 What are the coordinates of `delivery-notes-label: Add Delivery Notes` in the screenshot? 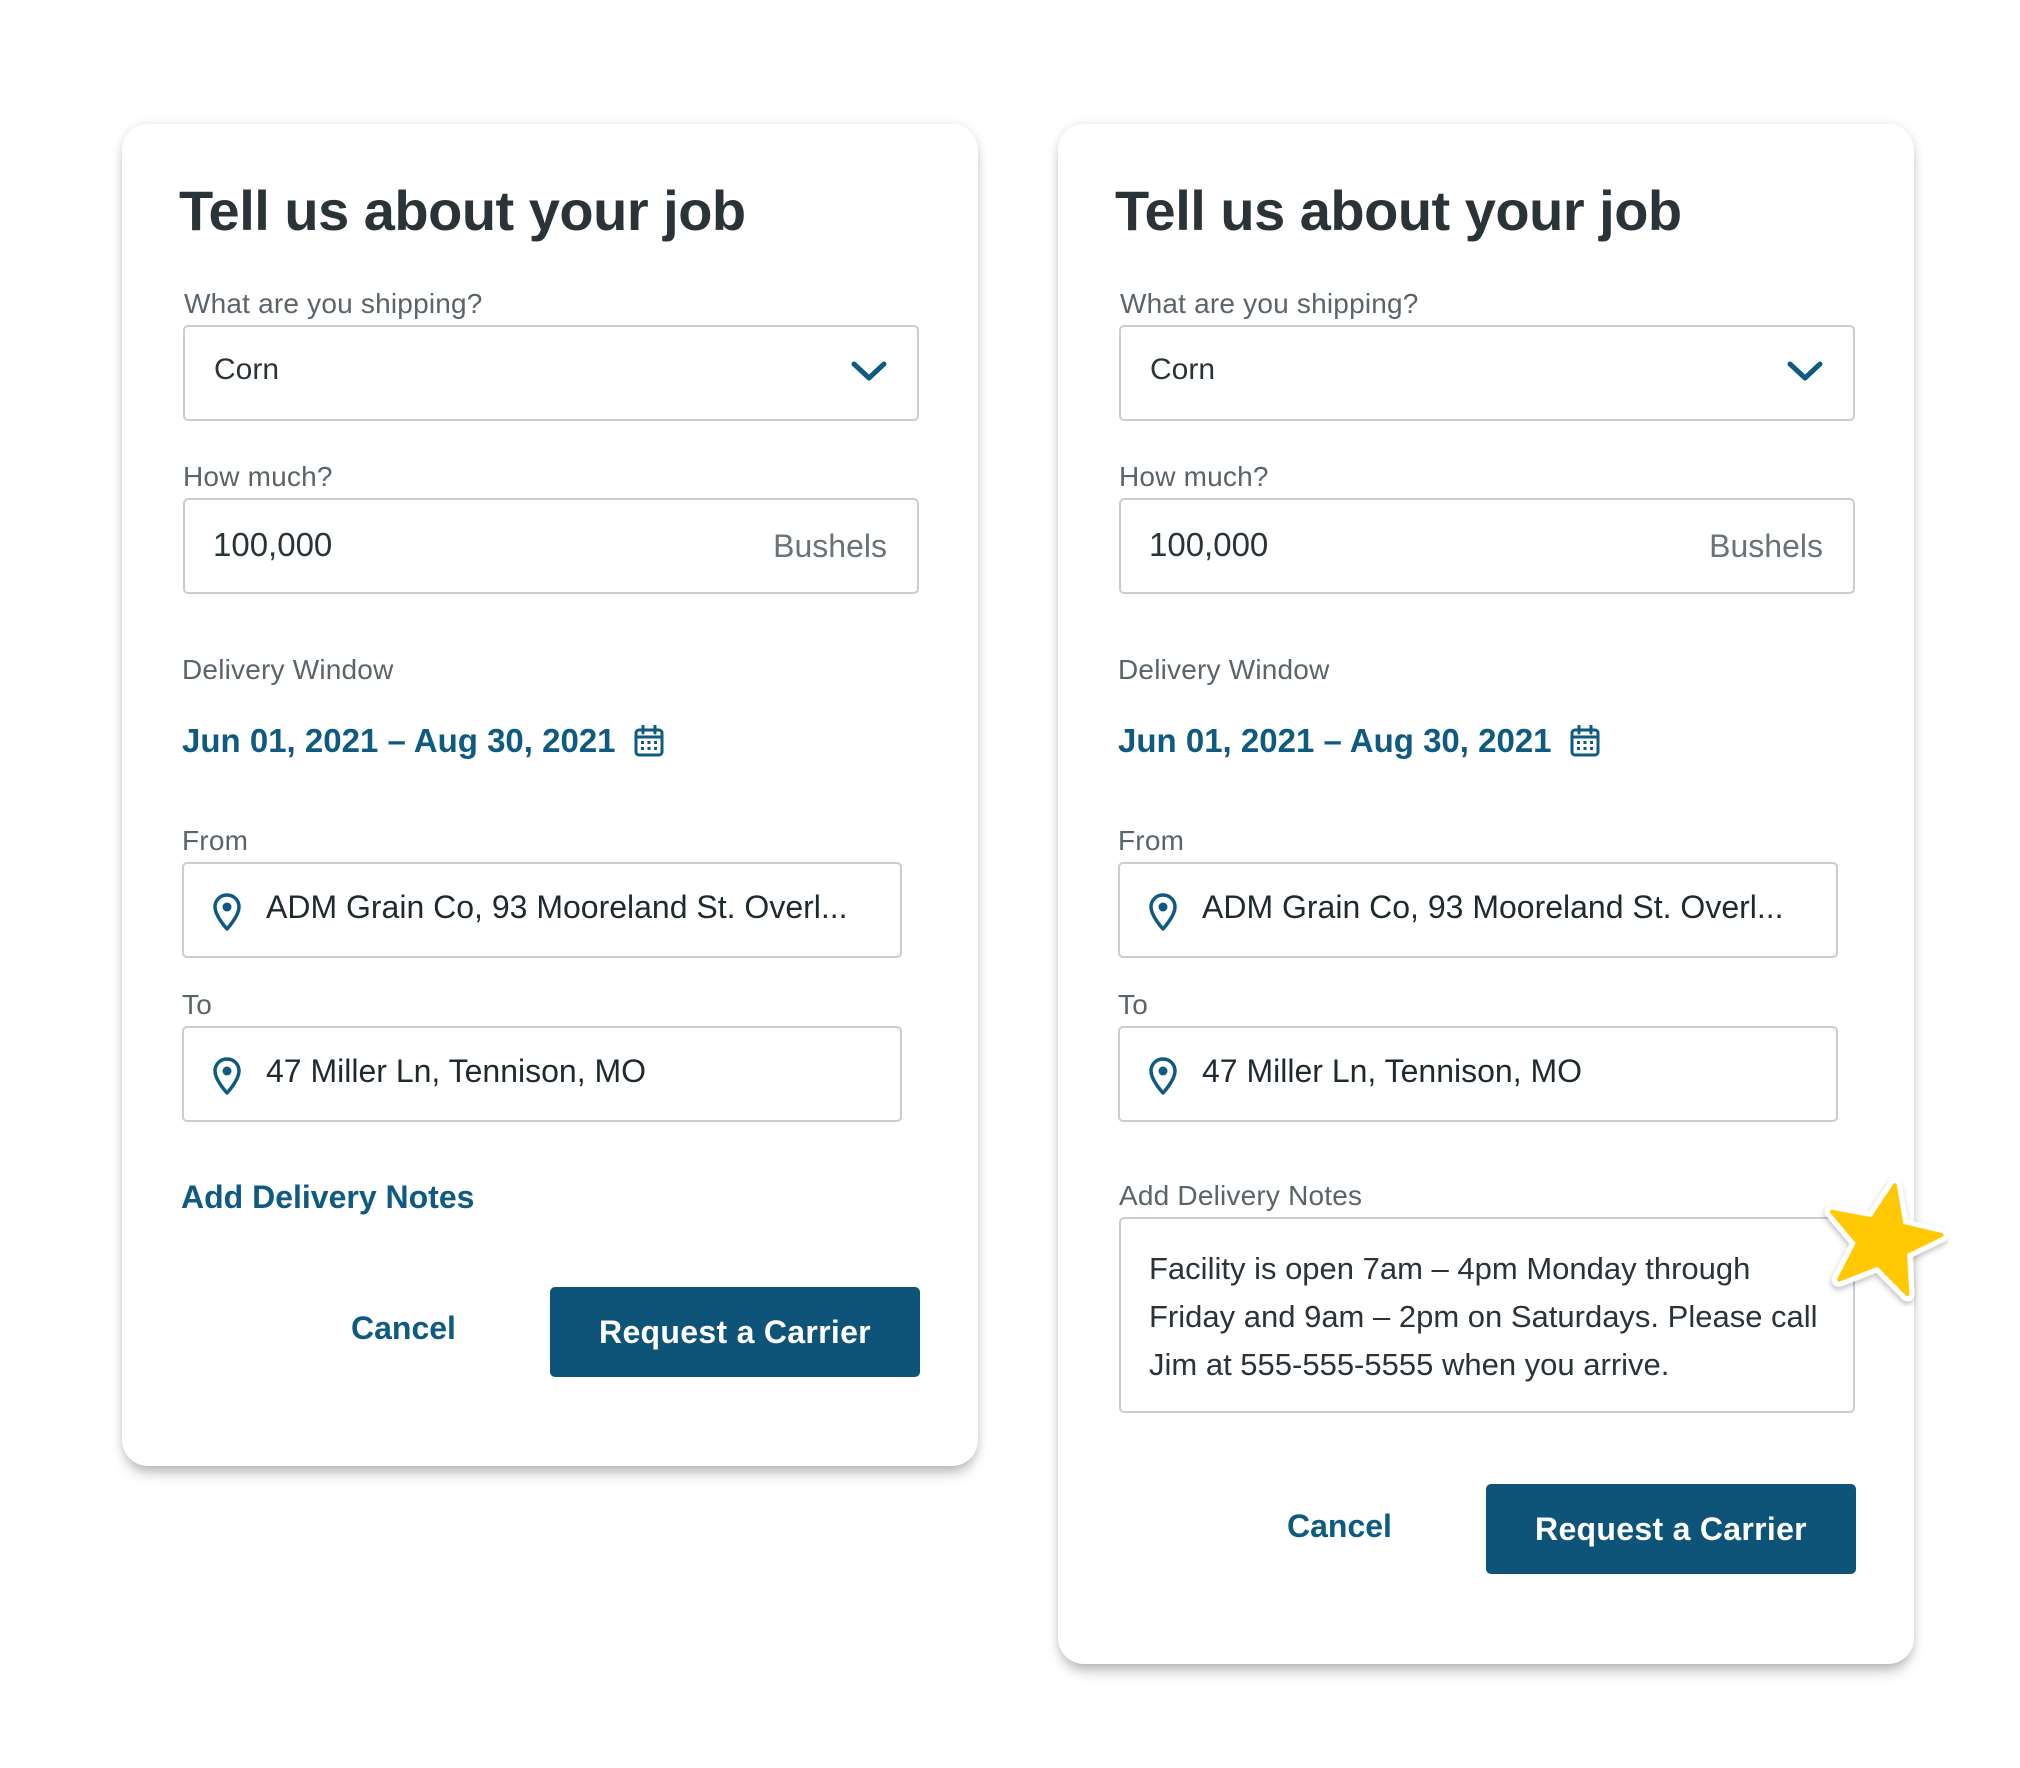 It's located at (1241, 1195).